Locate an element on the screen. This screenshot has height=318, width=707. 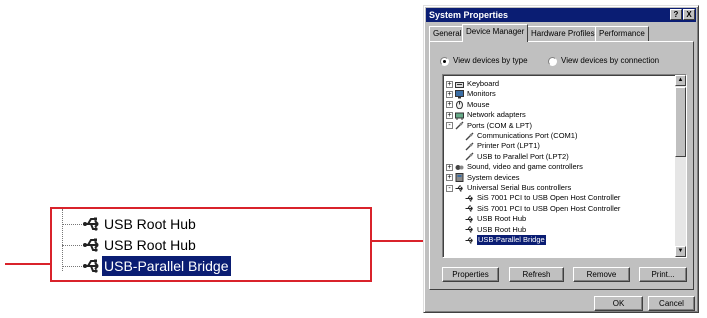
tab-device-manager: Device Manager is located at coordinates (495, 33).